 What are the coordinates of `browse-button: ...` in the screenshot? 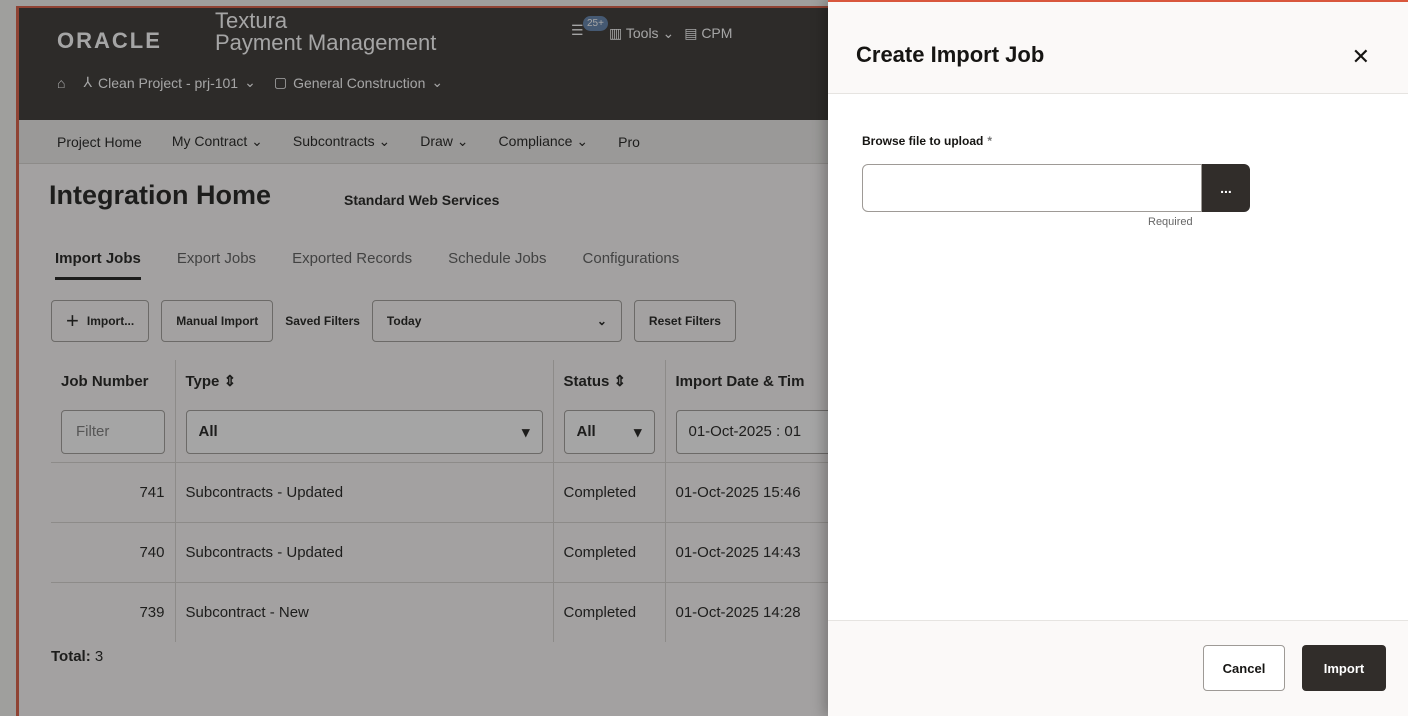 It's located at (1226, 188).